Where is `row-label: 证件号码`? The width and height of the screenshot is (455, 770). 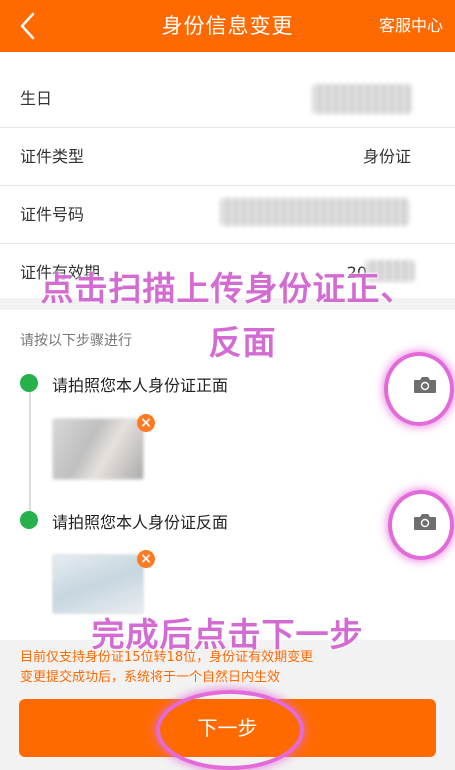
row-label: 证件号码 is located at coordinates (52, 214).